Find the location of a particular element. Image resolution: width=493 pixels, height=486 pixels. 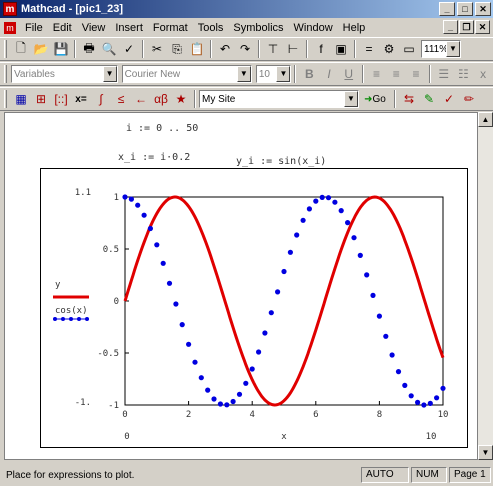

x-definition: x_i := i·0.2 is located at coordinates (154, 157).